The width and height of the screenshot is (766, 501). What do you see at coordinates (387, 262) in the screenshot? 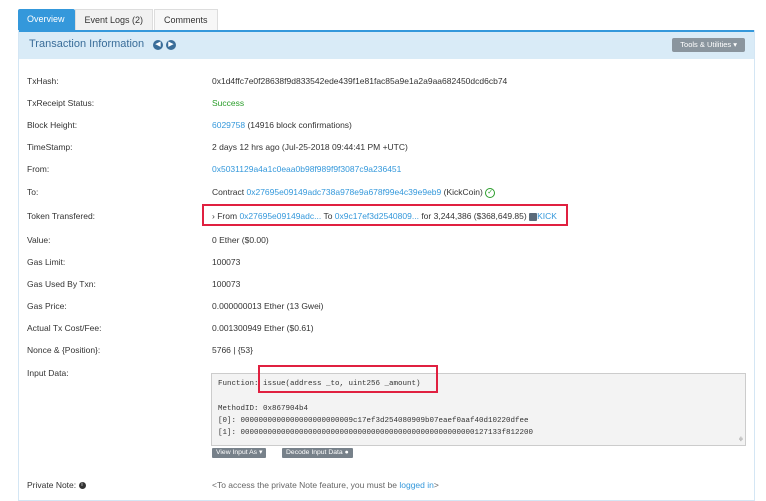
I see `row-gas-limit: Gas Limit: 100073` at bounding box center [387, 262].